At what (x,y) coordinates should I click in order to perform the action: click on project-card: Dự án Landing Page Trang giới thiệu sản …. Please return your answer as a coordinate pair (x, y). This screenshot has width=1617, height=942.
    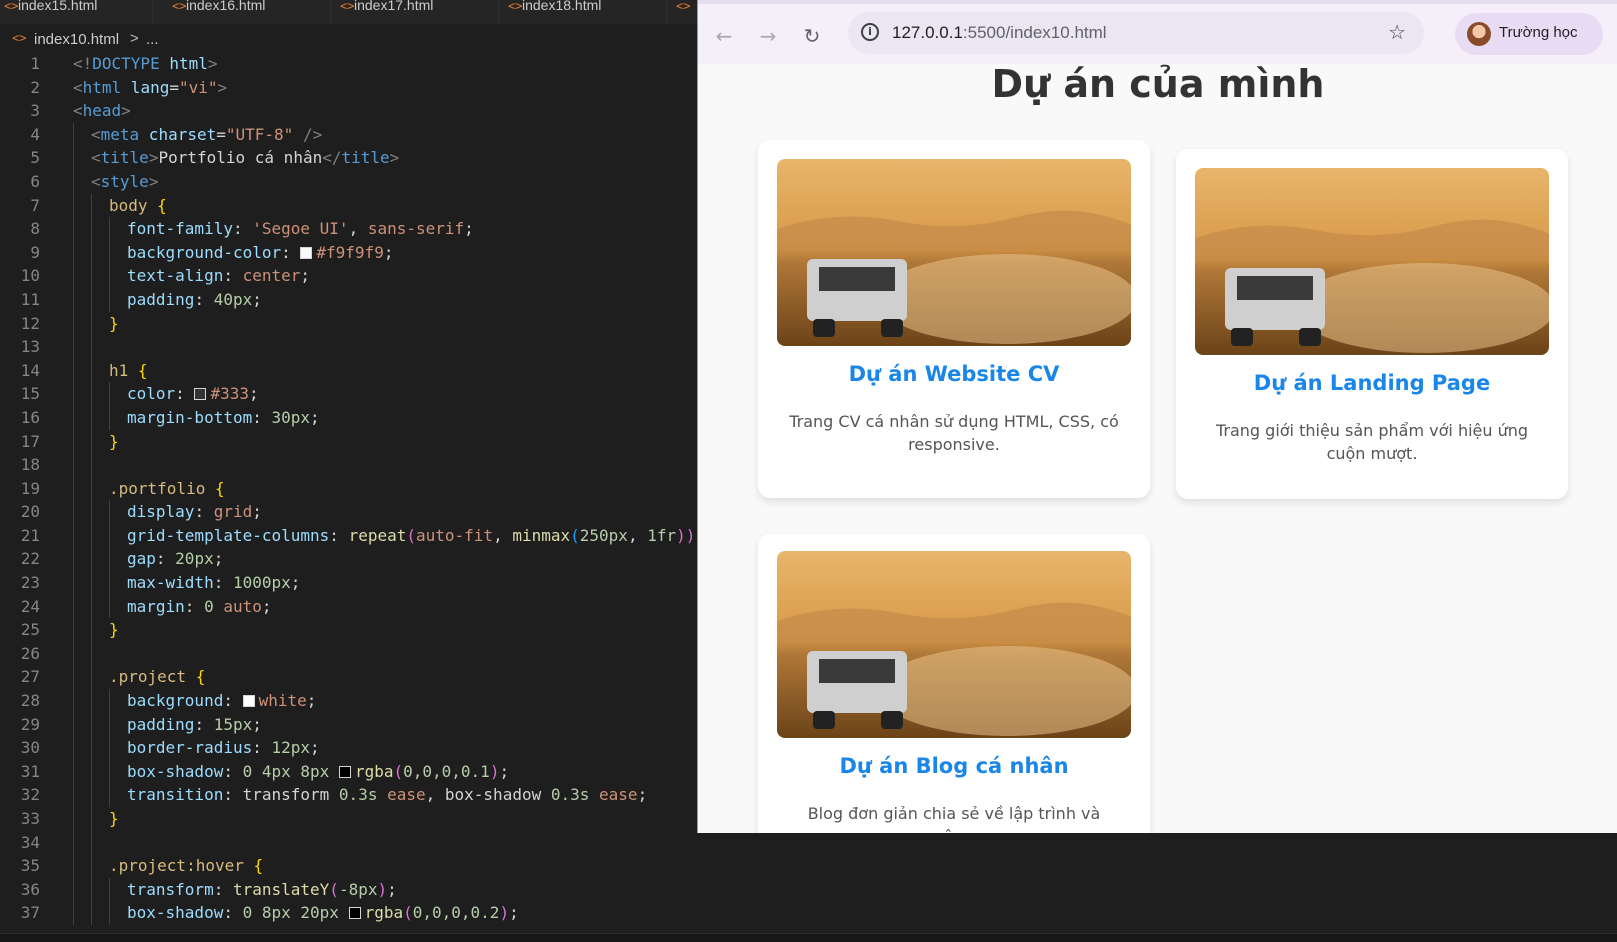
    Looking at the image, I should click on (1372, 324).